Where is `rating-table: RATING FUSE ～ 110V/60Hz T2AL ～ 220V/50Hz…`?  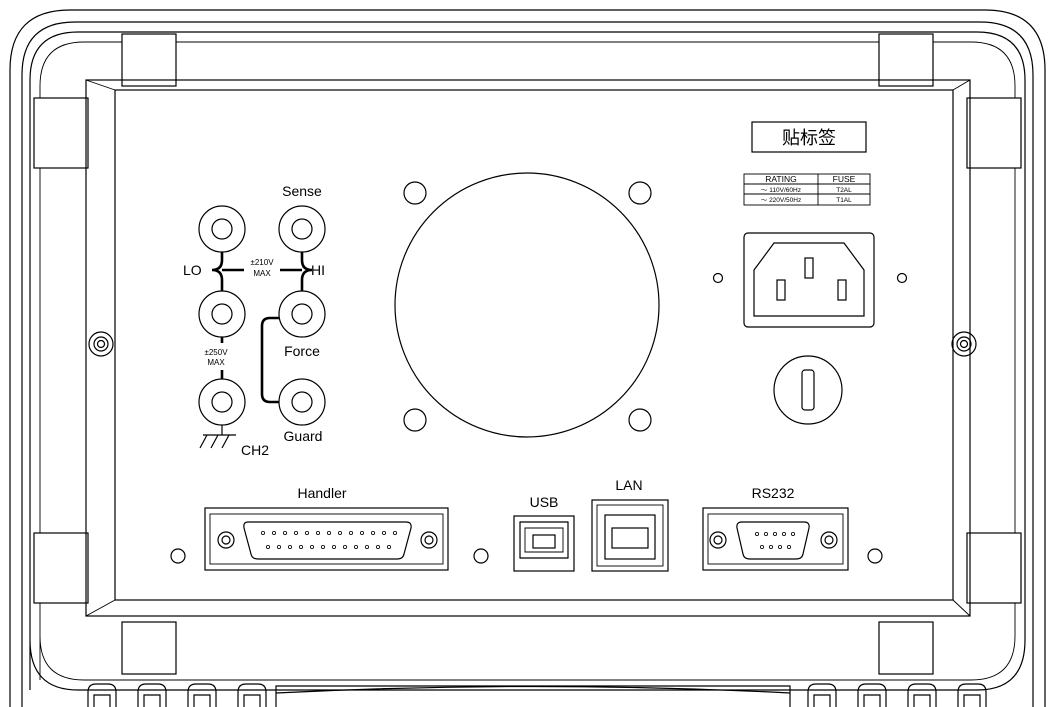 rating-table: RATING FUSE ～ 110V/60Hz T2AL ～ 220V/50Hz… is located at coordinates (807, 189).